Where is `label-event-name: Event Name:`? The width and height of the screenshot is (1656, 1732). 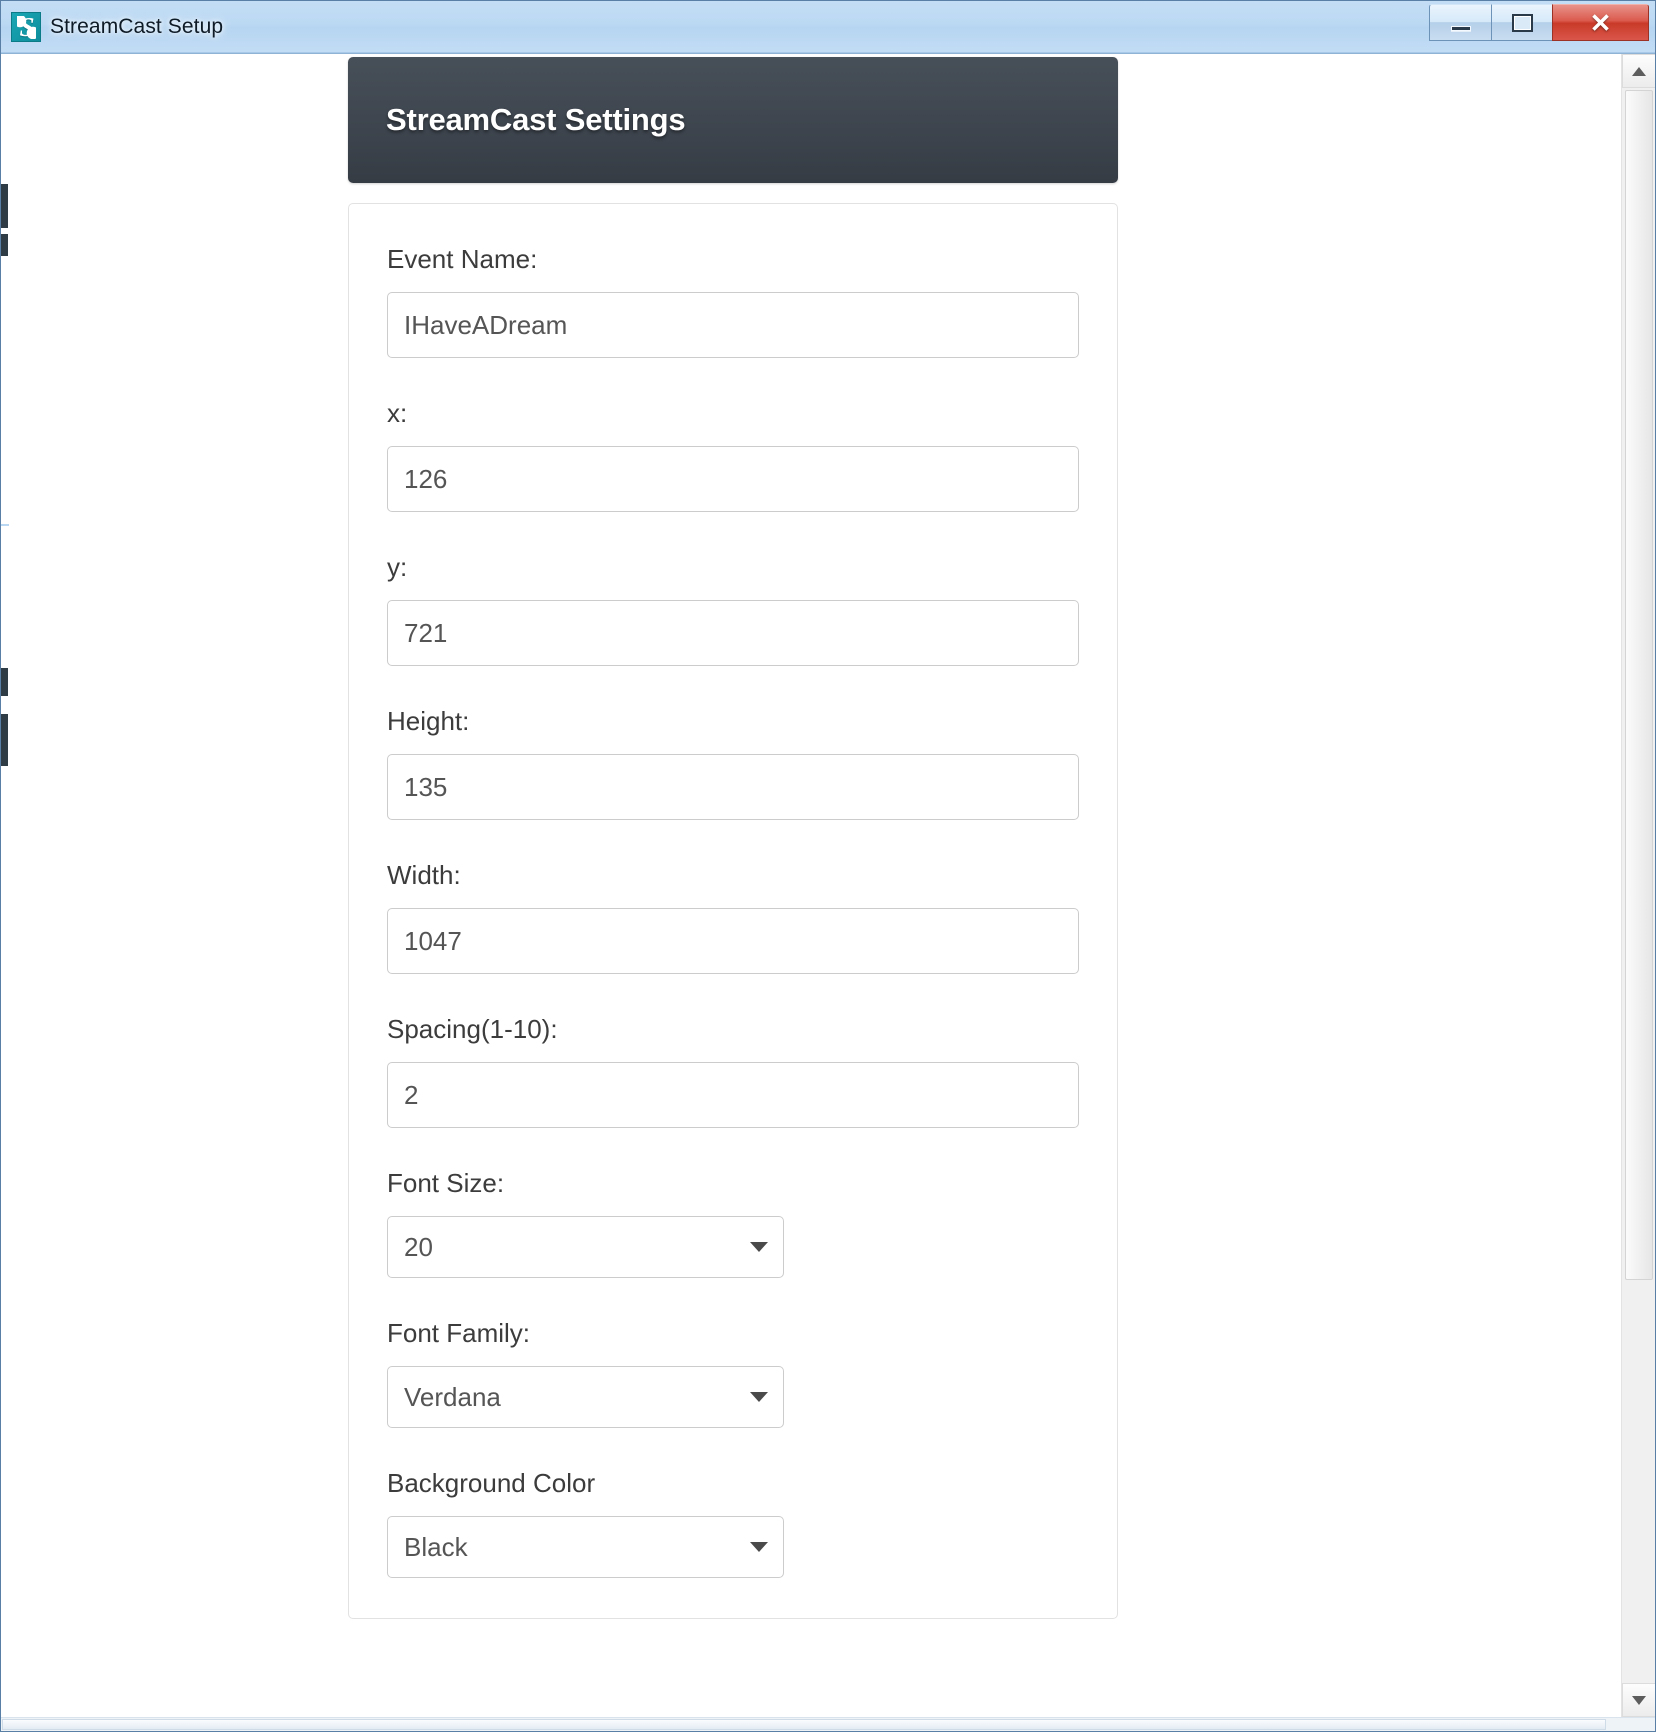
label-event-name: Event Name: is located at coordinates (462, 259).